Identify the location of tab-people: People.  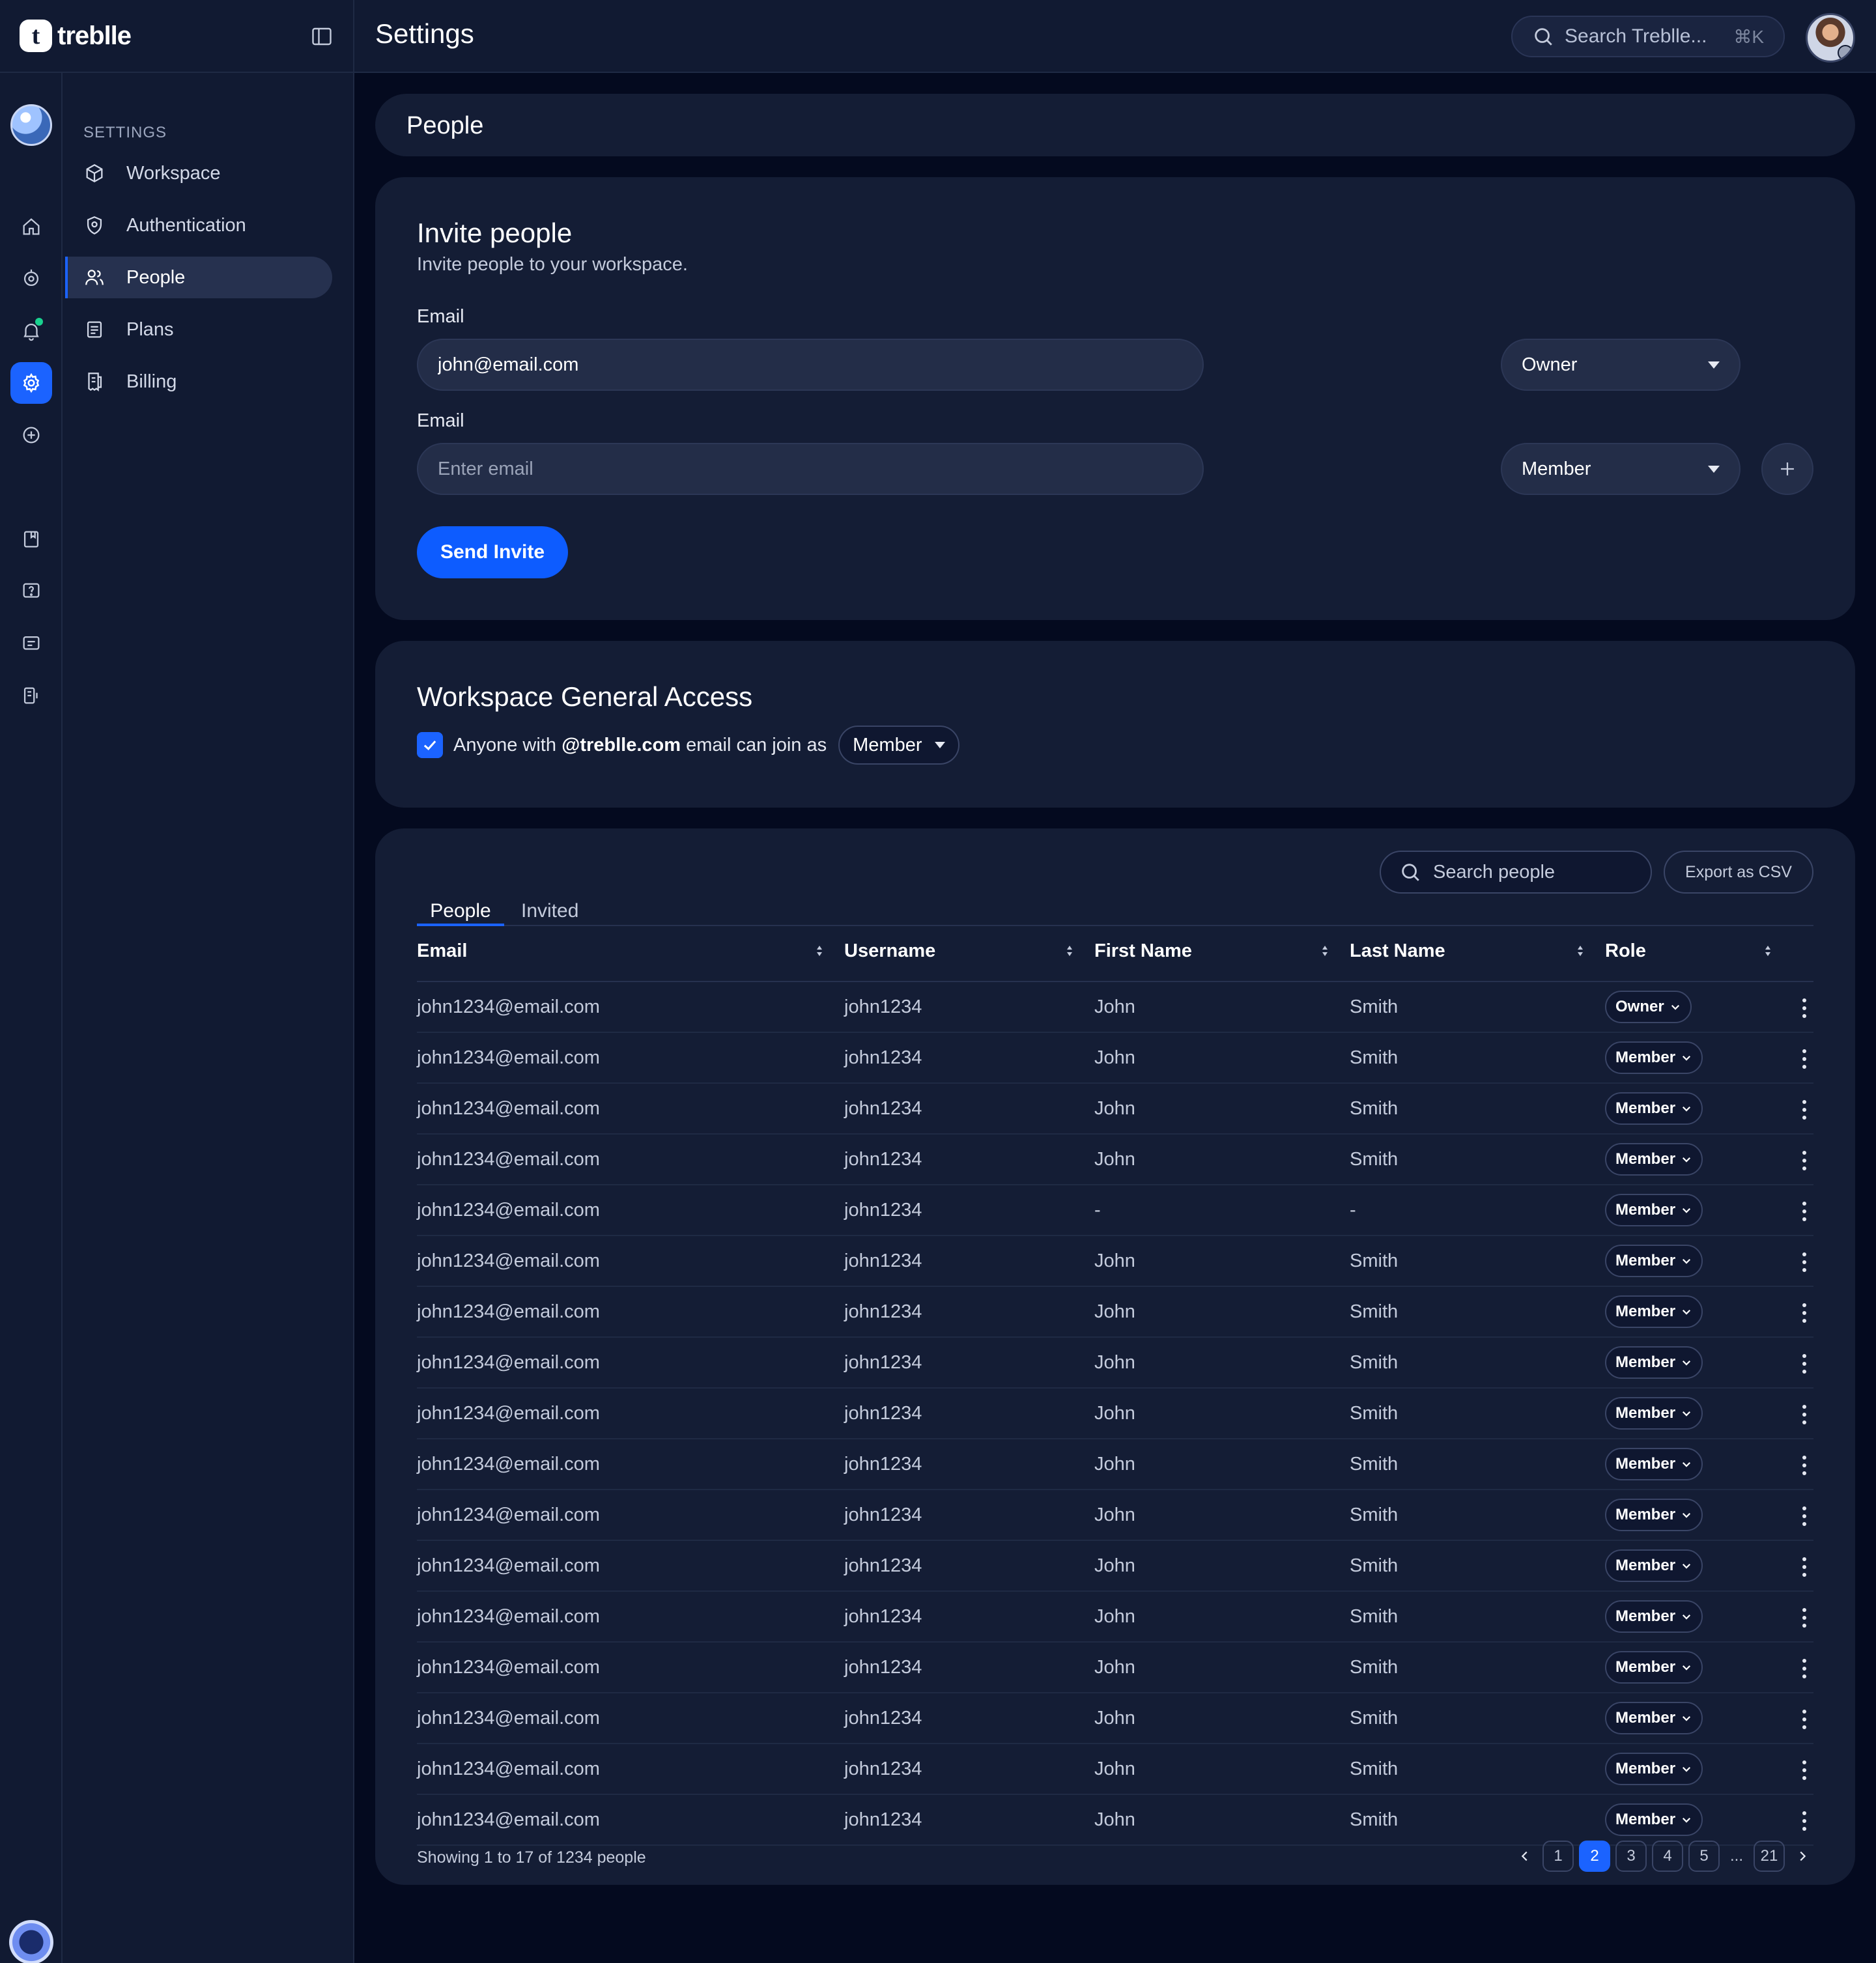
(460, 895).